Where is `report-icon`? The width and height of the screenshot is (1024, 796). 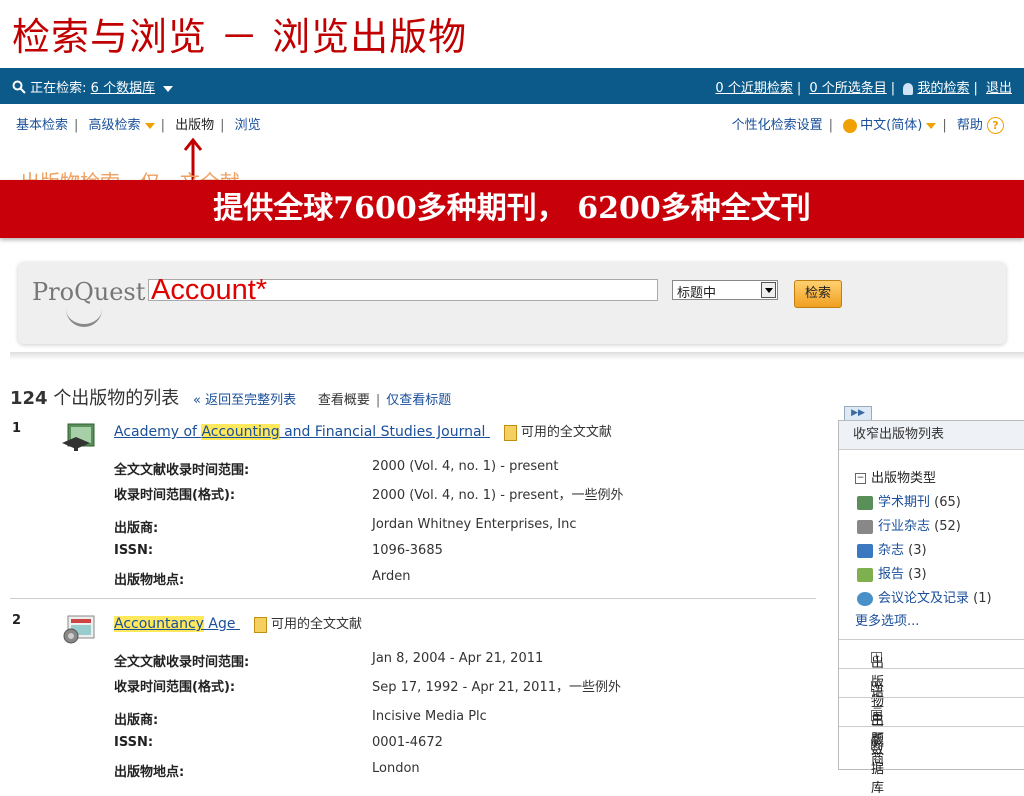 report-icon is located at coordinates (865, 574).